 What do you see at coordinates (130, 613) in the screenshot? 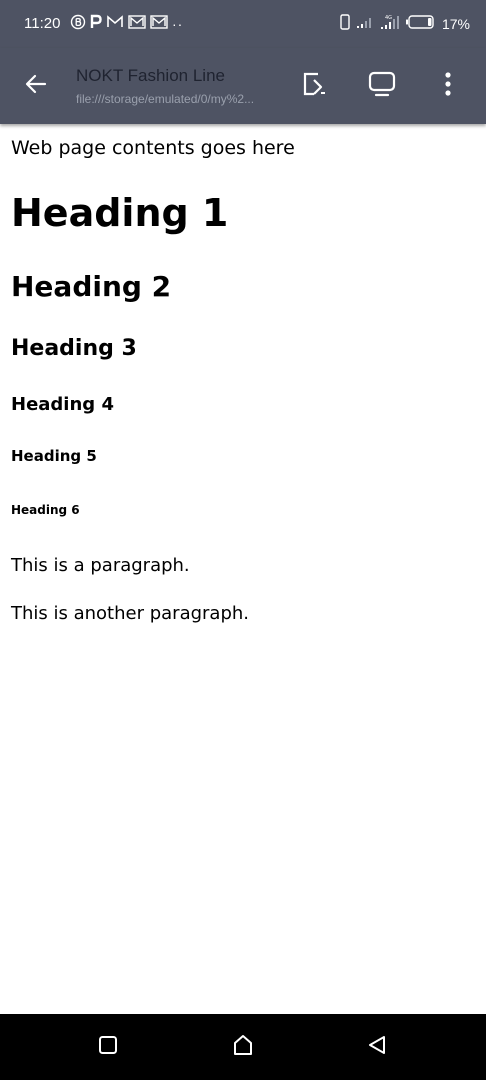
I see `paragraph-2: This is another paragraph.` at bounding box center [130, 613].